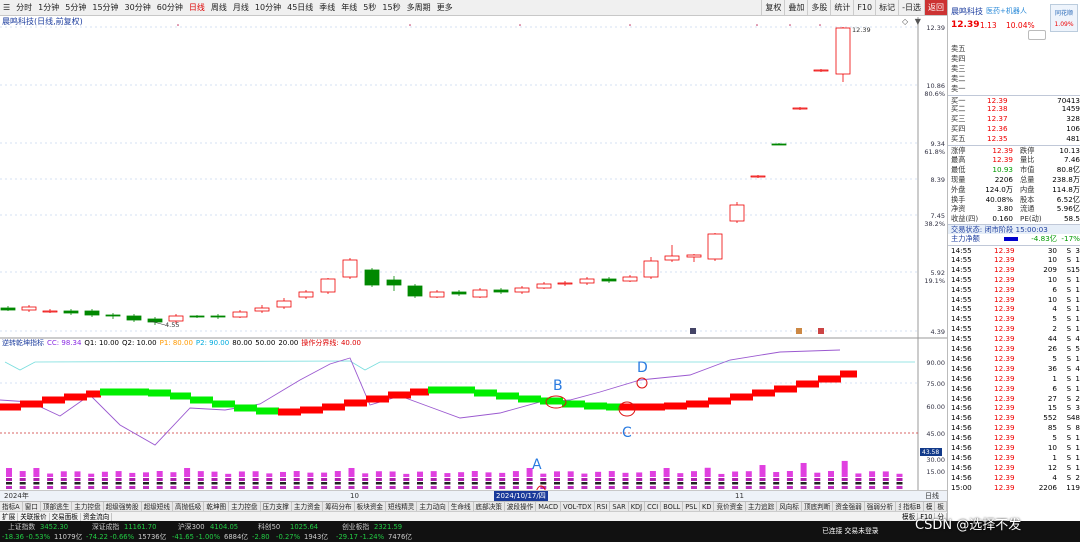  I want to click on index-name: 科创50, so click(269, 527).